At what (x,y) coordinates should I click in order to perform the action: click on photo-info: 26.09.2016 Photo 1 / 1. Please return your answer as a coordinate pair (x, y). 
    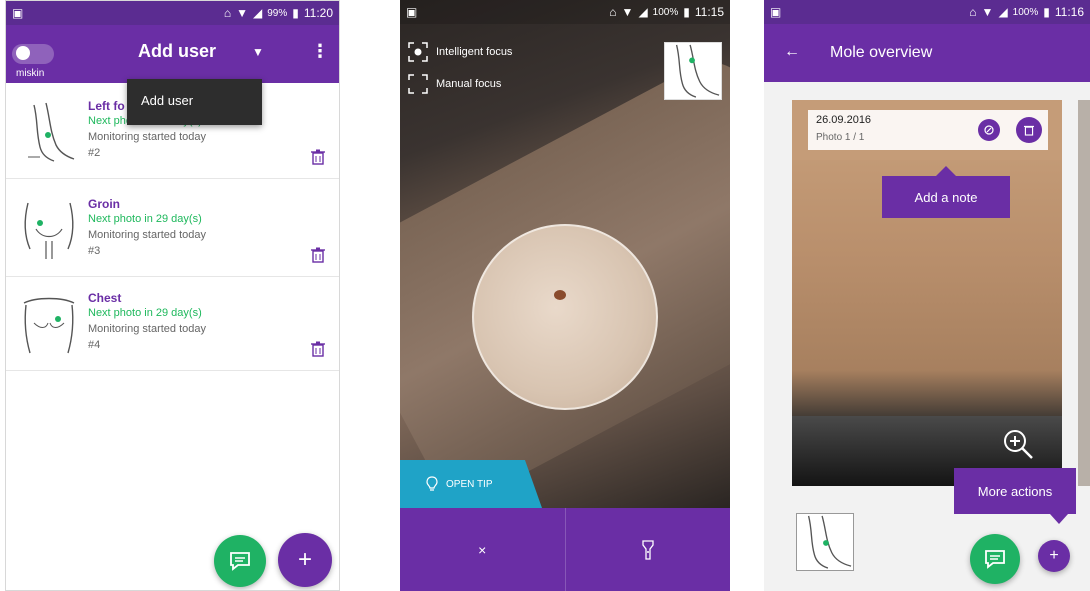
    Looking at the image, I should click on (928, 130).